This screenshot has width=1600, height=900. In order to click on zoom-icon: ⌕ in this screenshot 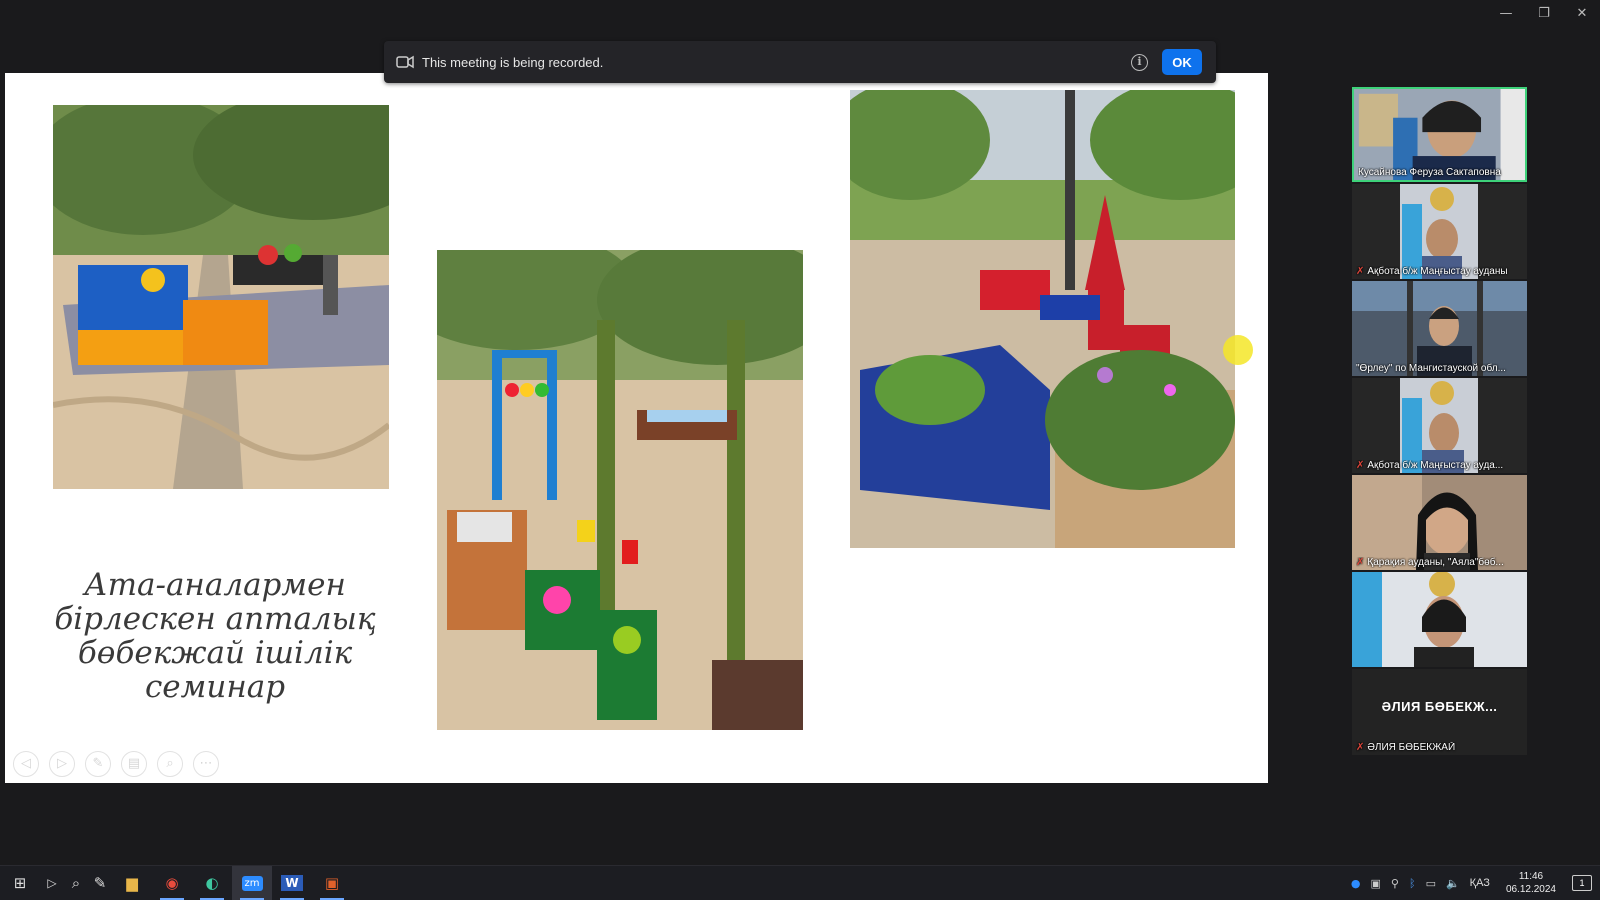, I will do `click(170, 764)`.